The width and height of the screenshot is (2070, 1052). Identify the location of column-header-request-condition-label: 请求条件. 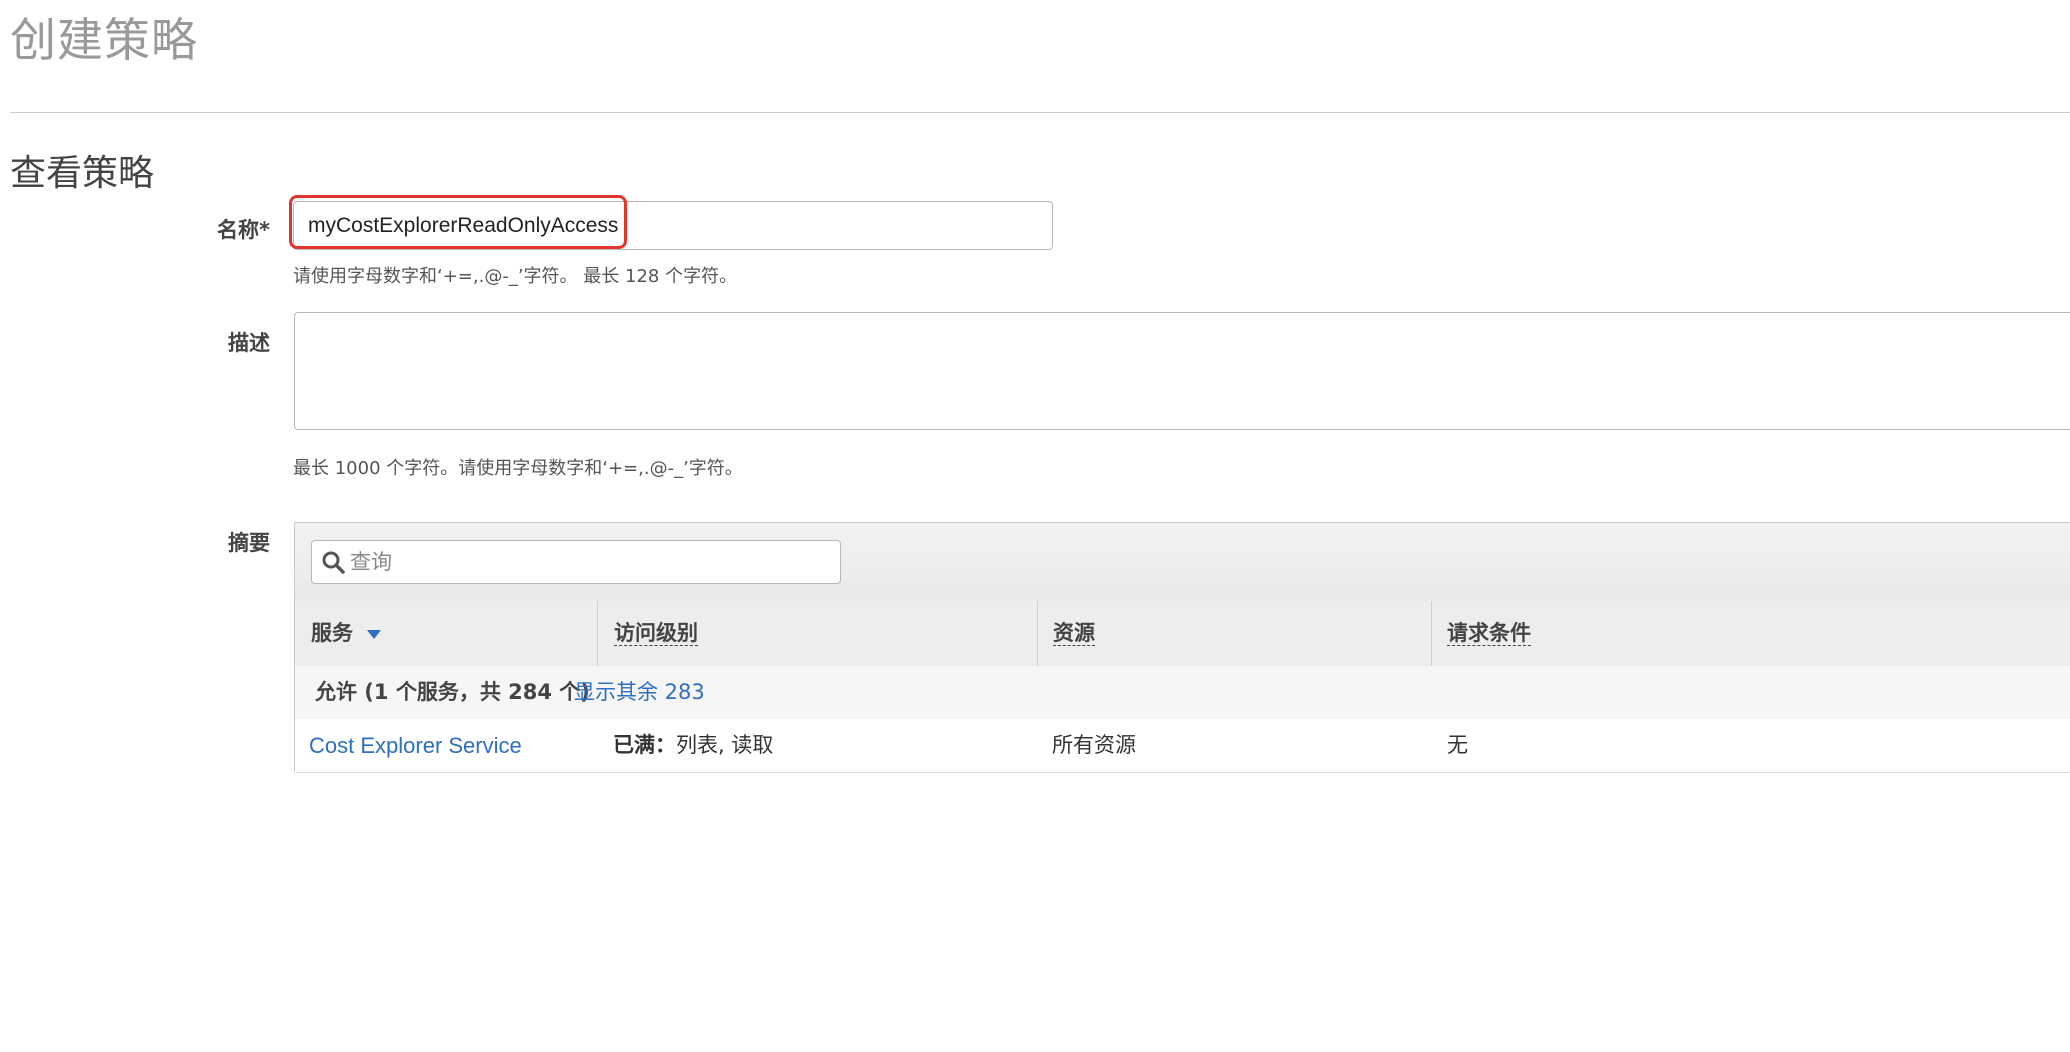
(1489, 633).